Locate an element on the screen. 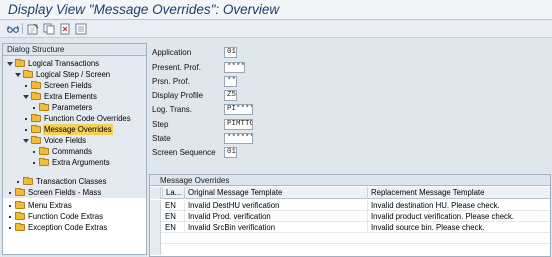 The image size is (552, 257). presentation-profile-label: Present. Prof. is located at coordinates (176, 67).